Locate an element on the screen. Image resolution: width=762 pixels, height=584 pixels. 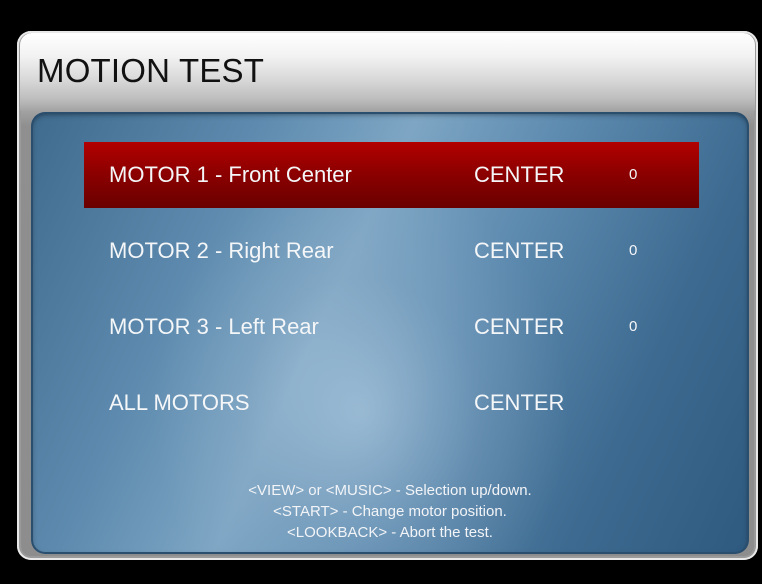
menu-item-all-motors: ALL MOTORS CENTER is located at coordinates (391, 403).